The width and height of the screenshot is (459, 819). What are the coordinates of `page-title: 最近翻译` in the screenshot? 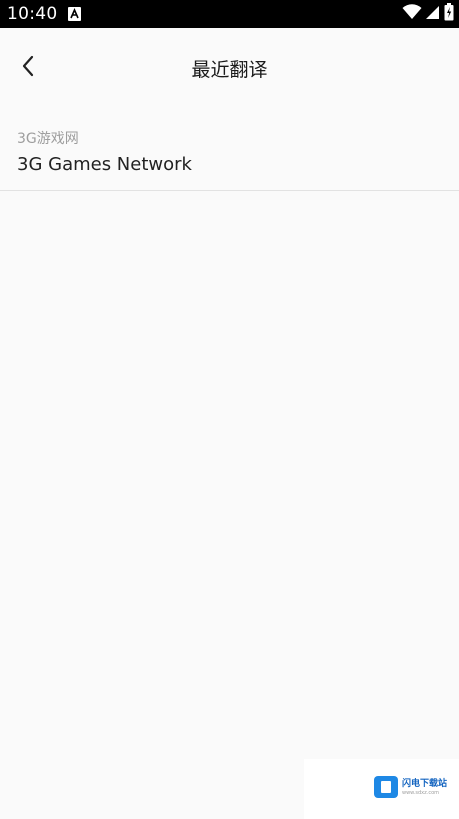 It's located at (229, 70).